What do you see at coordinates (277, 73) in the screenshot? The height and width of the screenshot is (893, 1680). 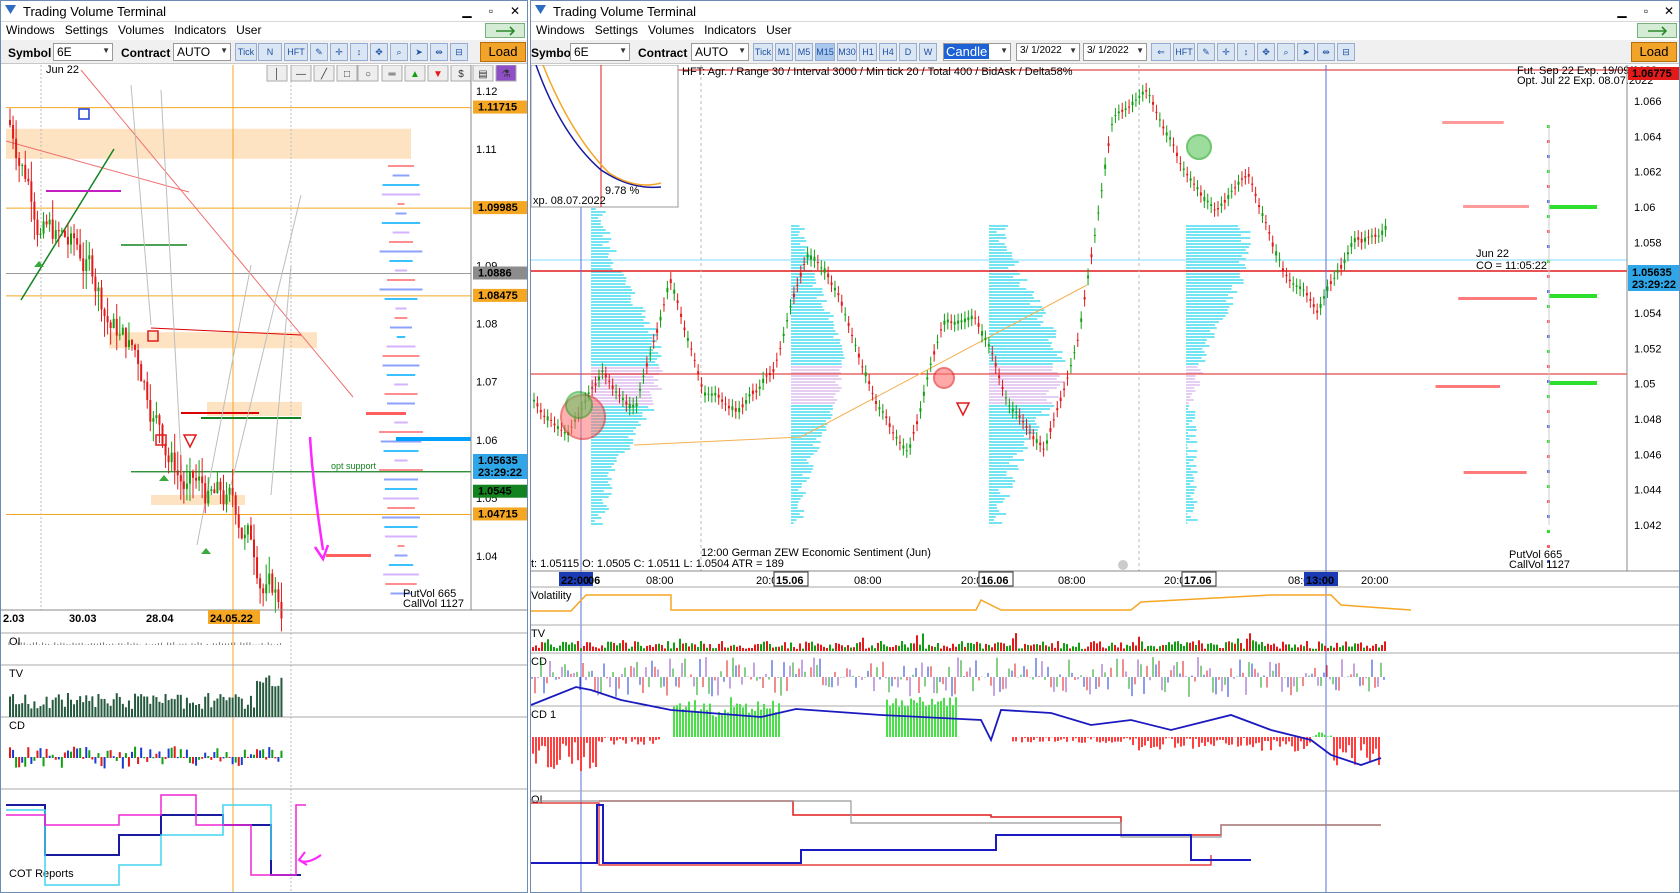 I see `drawing-tool-button: │` at bounding box center [277, 73].